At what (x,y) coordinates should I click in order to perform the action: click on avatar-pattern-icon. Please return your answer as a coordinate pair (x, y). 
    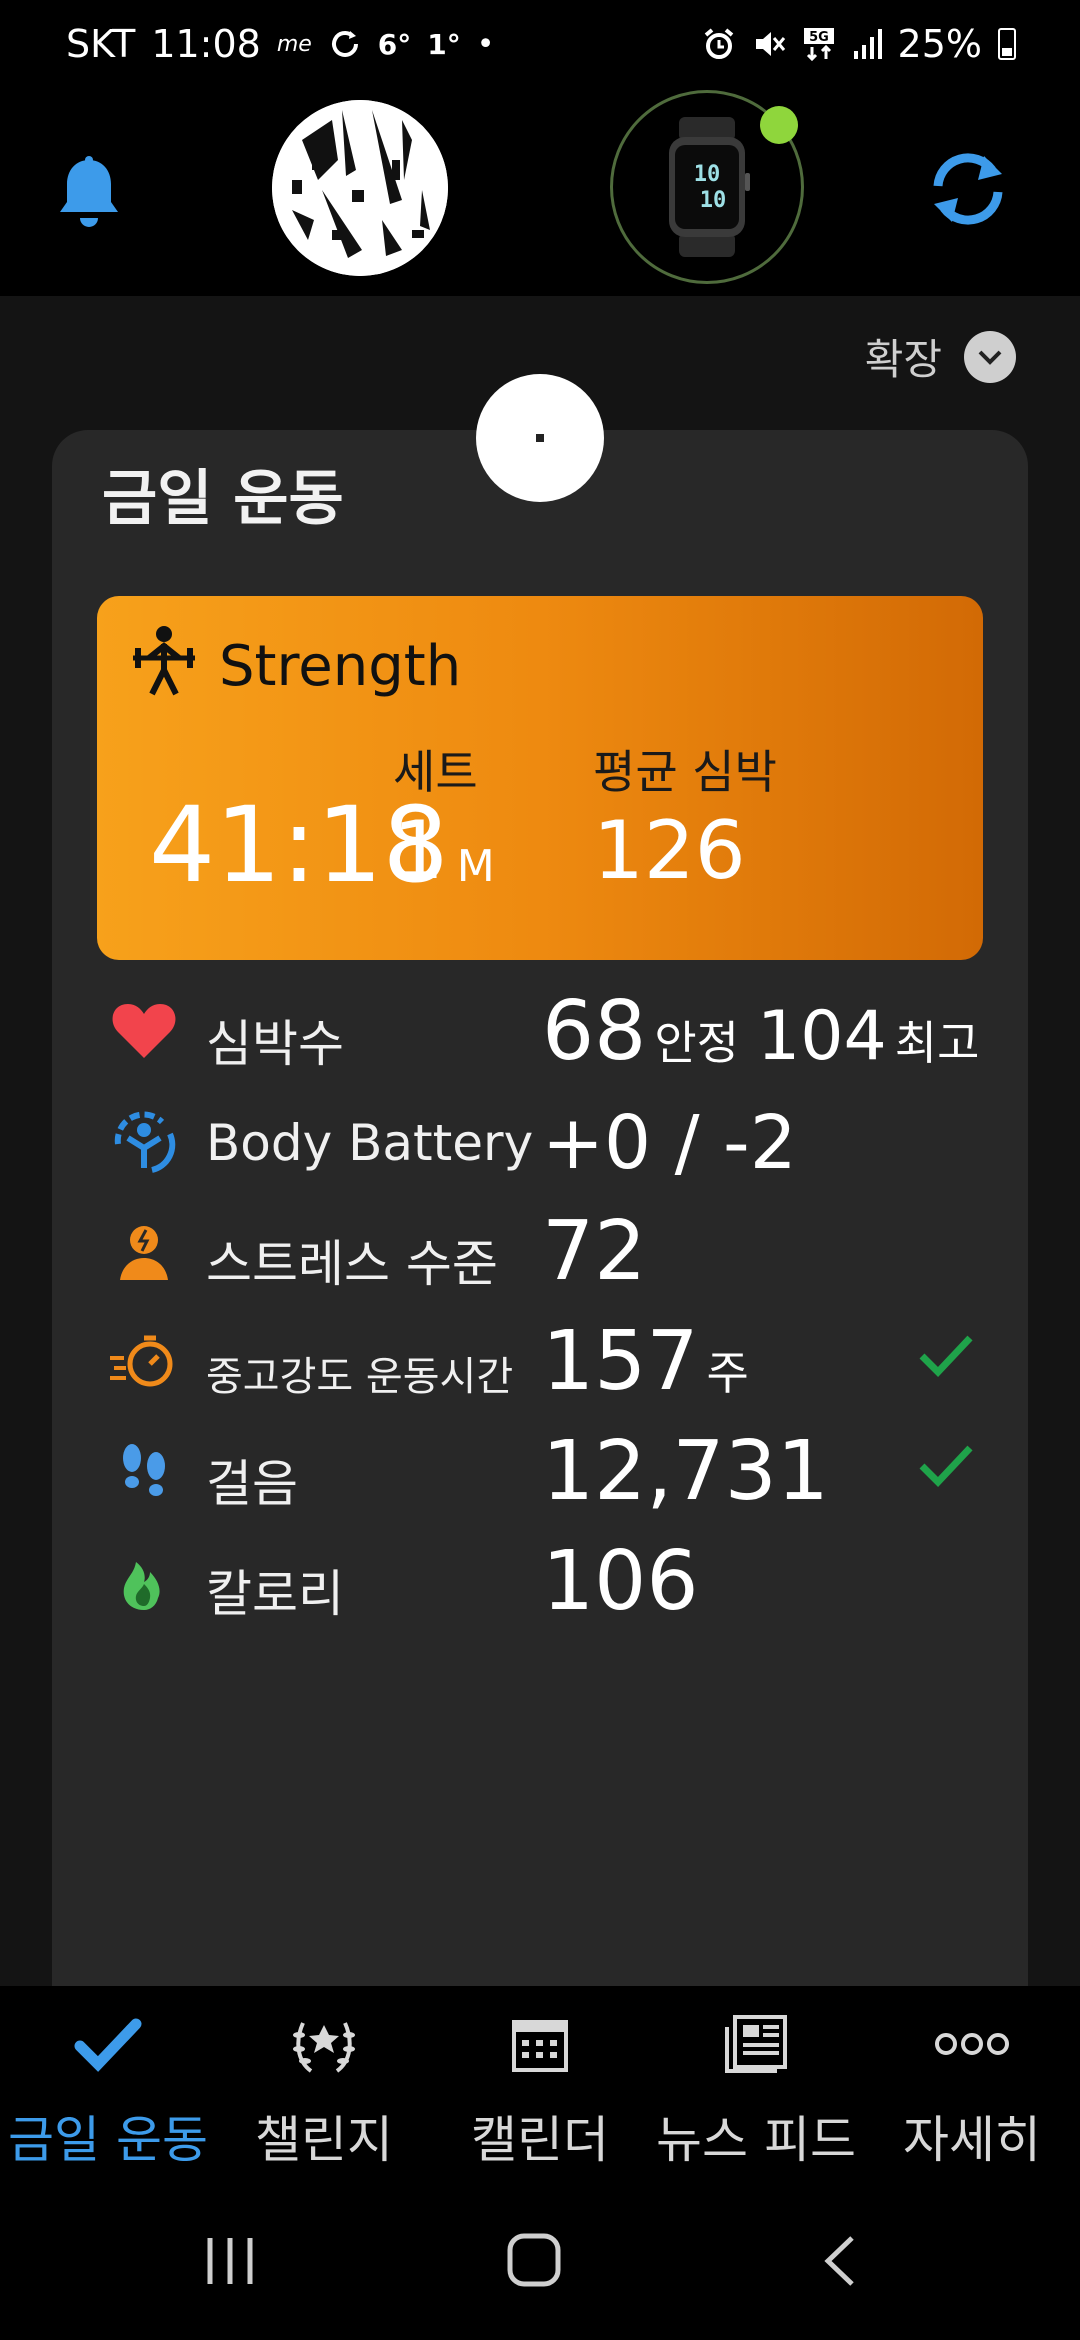
    Looking at the image, I should click on (360, 188).